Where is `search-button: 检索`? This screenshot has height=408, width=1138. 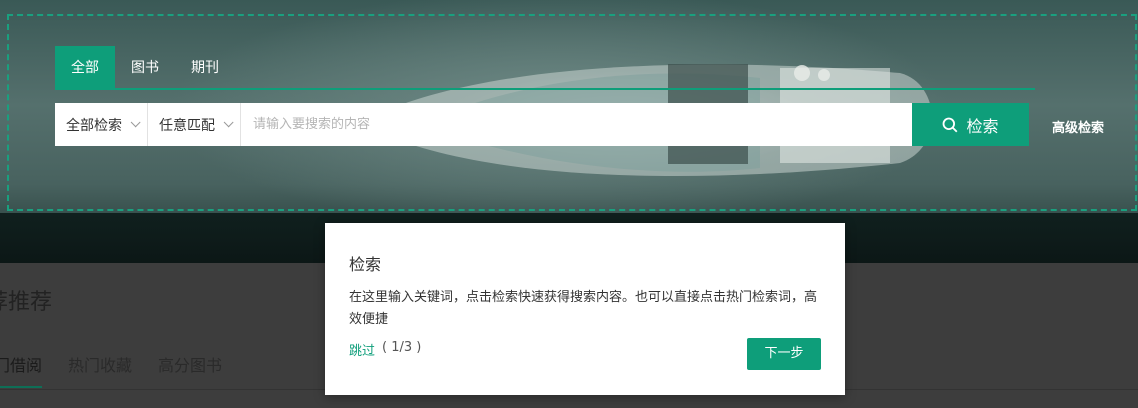
search-button: 检索 is located at coordinates (970, 124).